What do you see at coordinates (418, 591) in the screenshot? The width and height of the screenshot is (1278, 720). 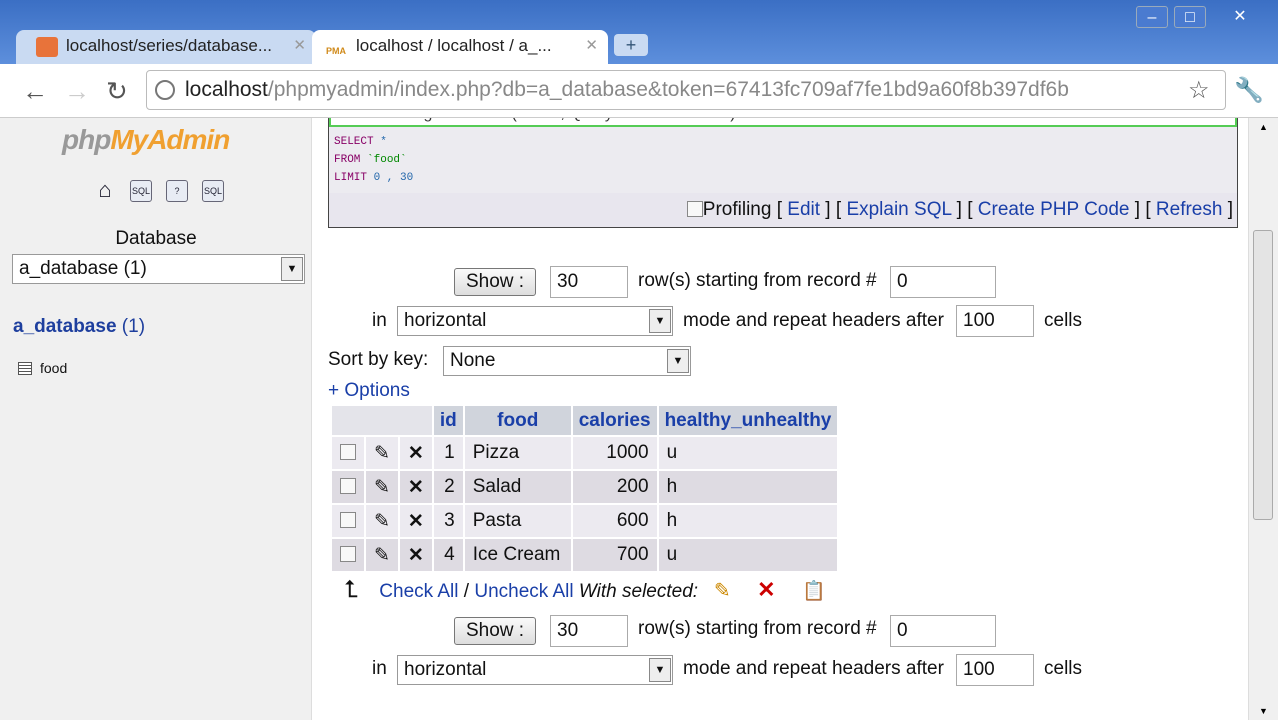 I see `check-all-link: Check All` at bounding box center [418, 591].